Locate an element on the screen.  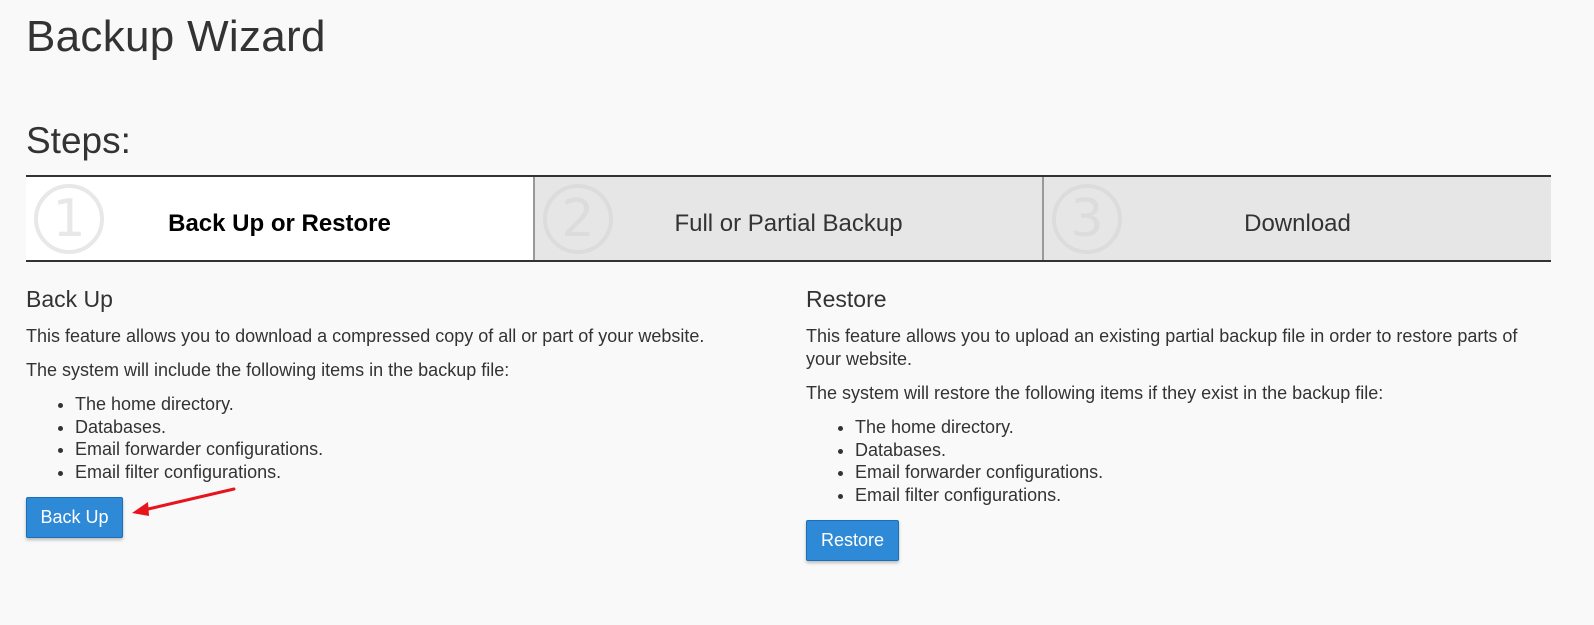
step-download: 3 Download is located at coordinates (1296, 218).